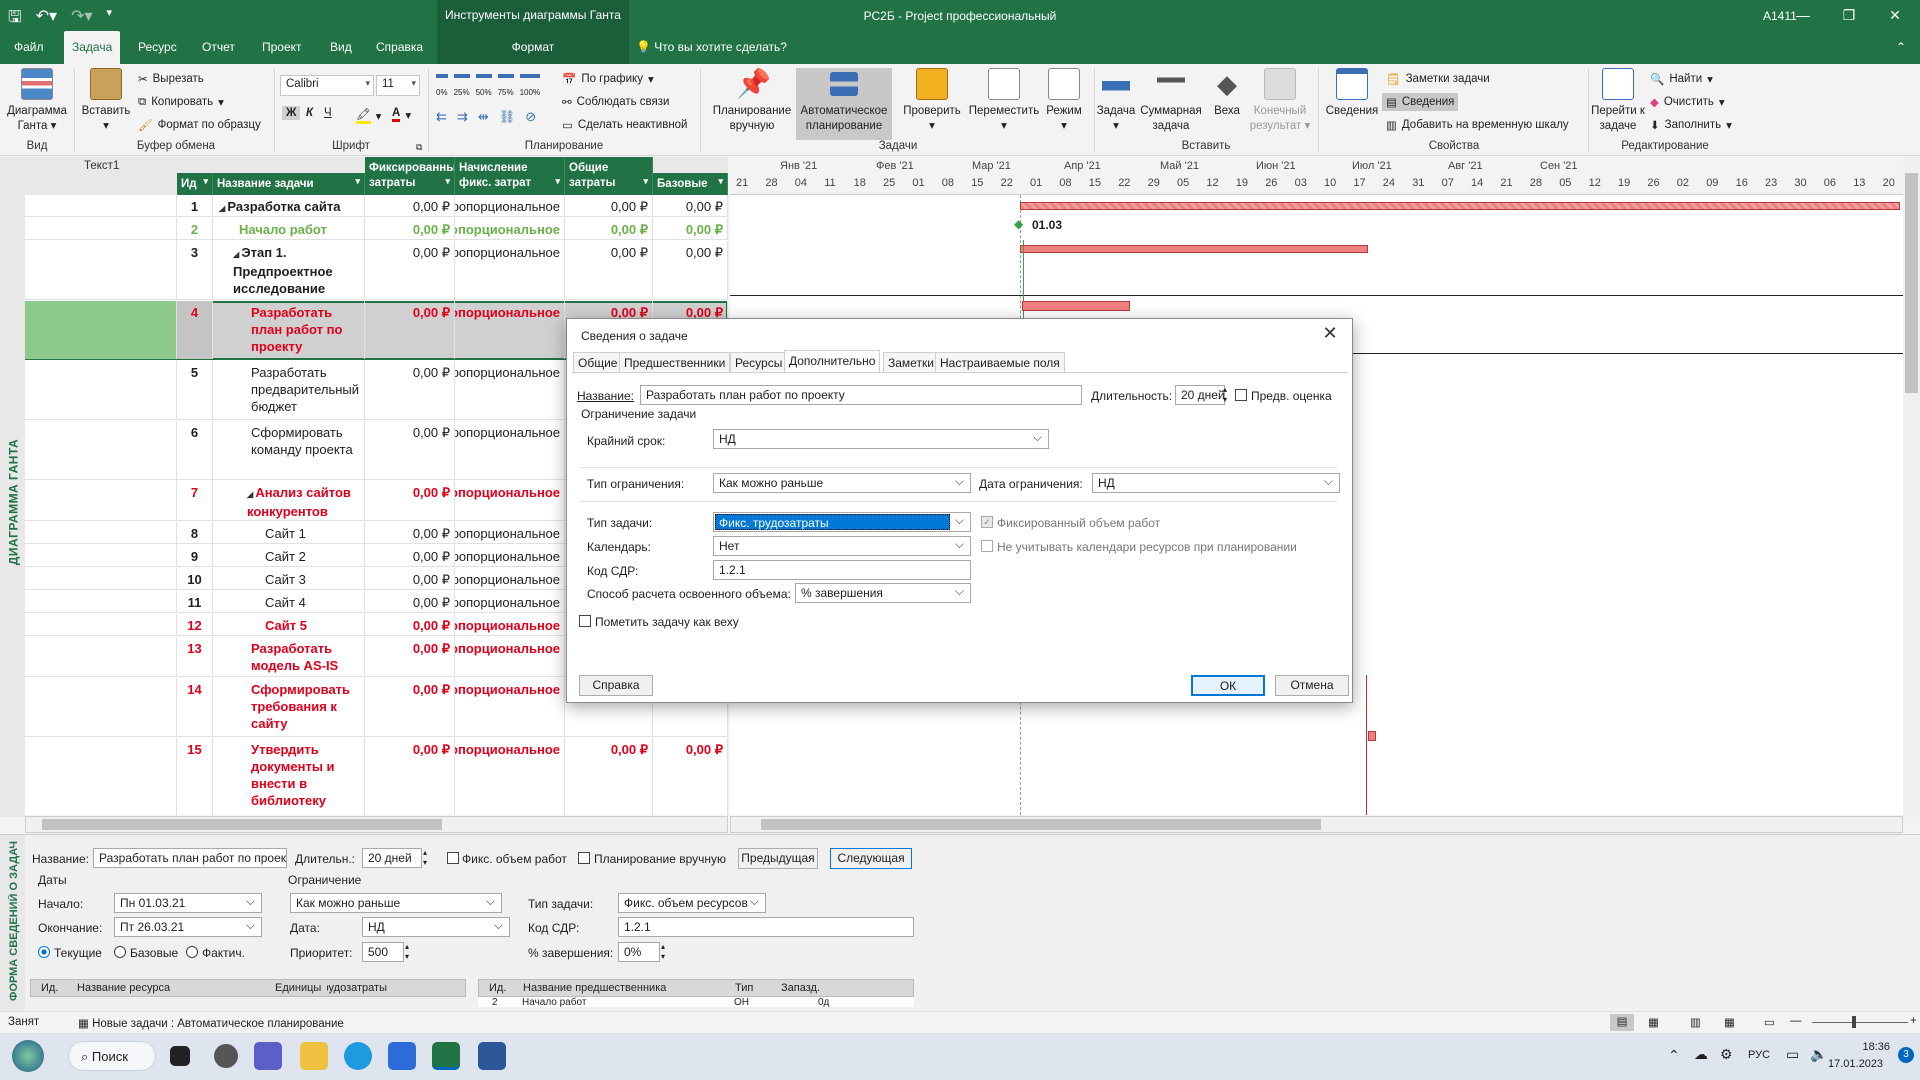  I want to click on undo-icon: ↶▾, so click(46, 19).